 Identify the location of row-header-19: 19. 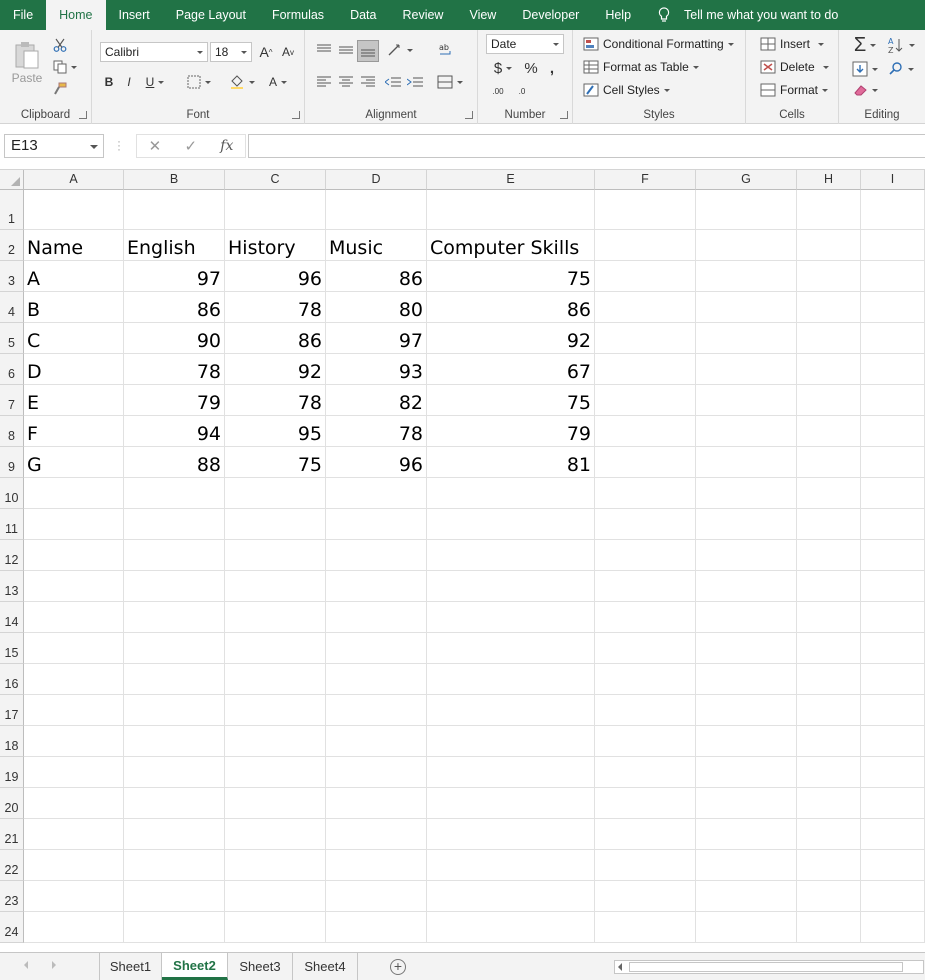
(12, 772).